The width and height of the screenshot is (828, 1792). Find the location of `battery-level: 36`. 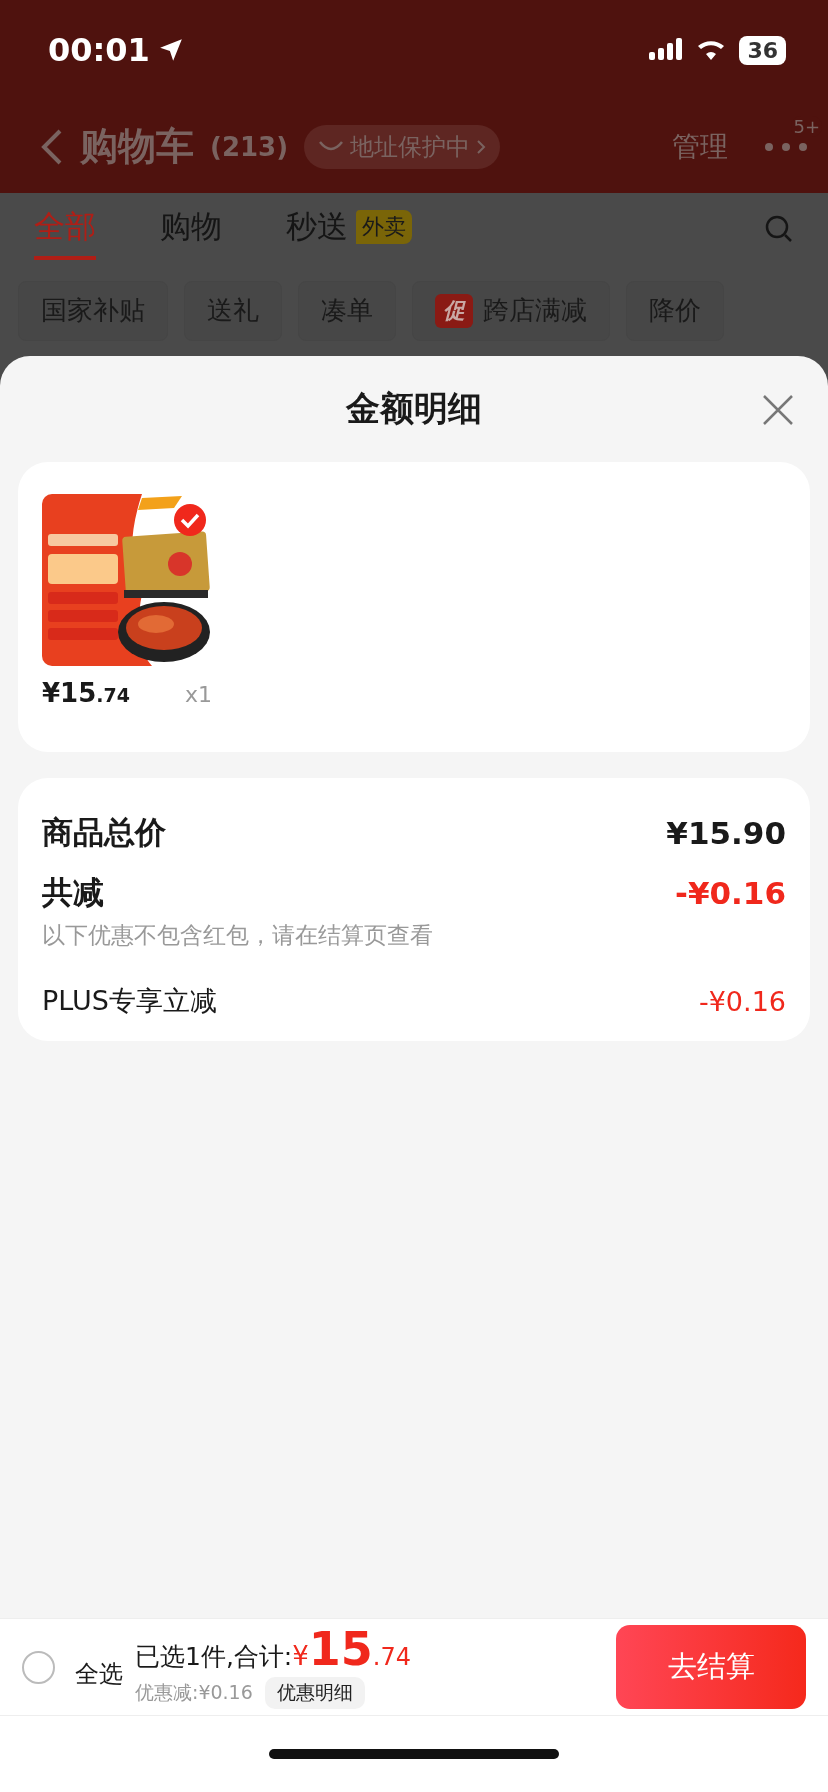

battery-level: 36 is located at coordinates (762, 50).